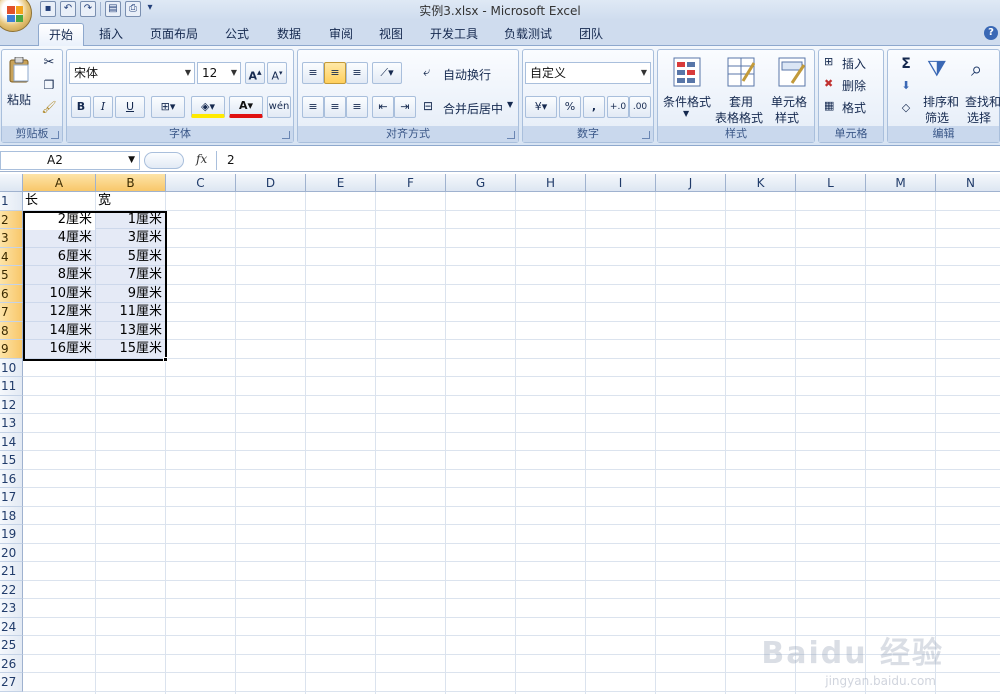 This screenshot has width=1000, height=694. Describe the element at coordinates (852, 84) in the screenshot. I see `delete-cells-button: ✖ 删除` at that location.